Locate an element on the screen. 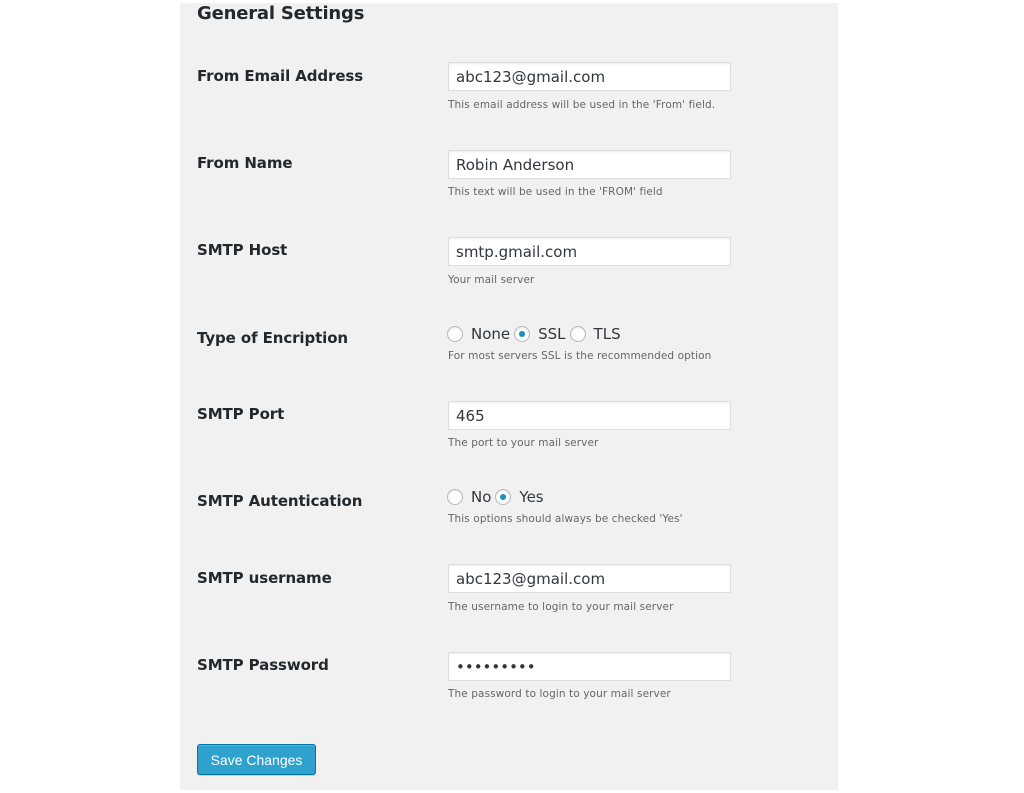 This screenshot has width=1024, height=793. encryption-radio-none is located at coordinates (455, 334).